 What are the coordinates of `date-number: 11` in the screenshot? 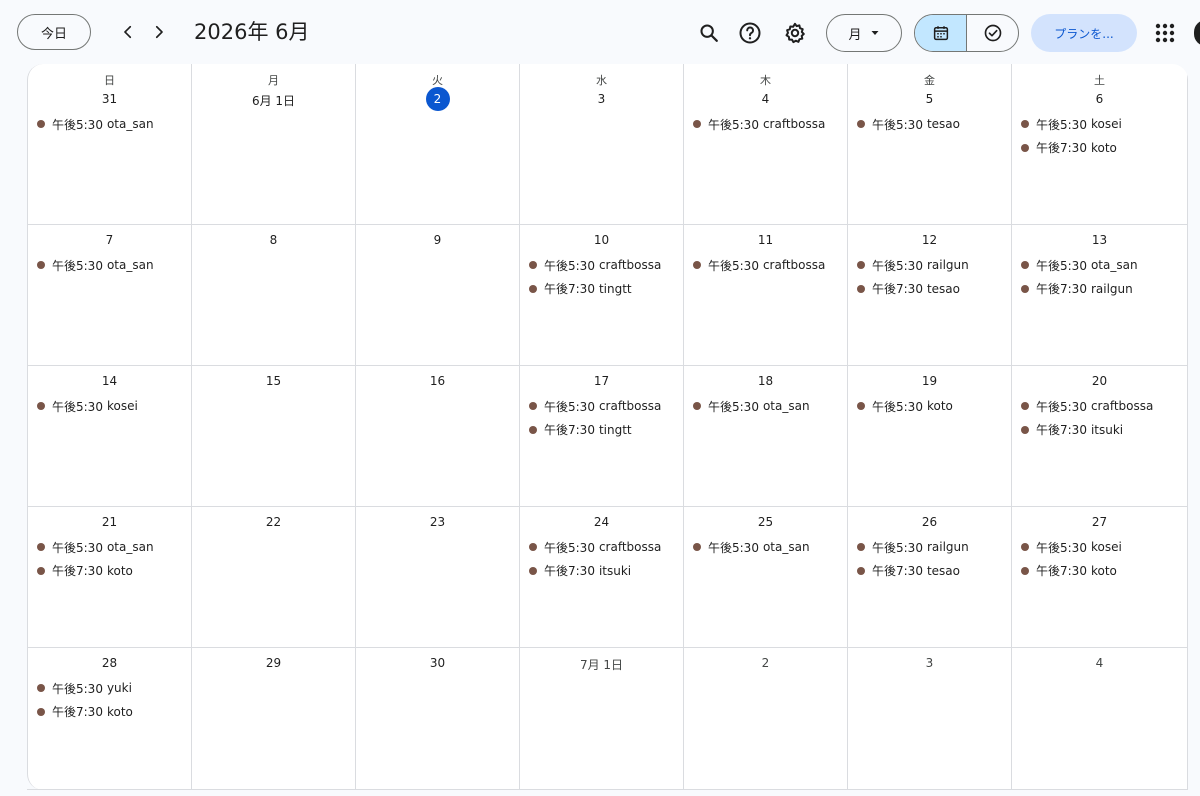 It's located at (765, 240).